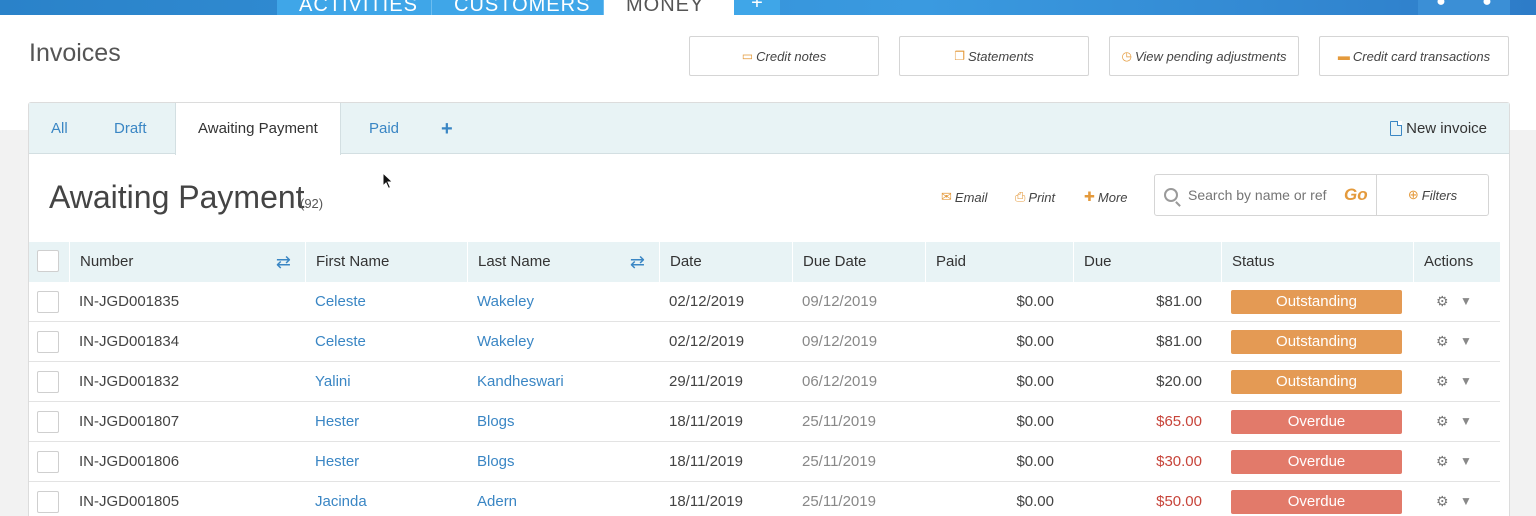 The width and height of the screenshot is (1536, 516). What do you see at coordinates (187, 262) in the screenshot?
I see `header-number: Number ⇄` at bounding box center [187, 262].